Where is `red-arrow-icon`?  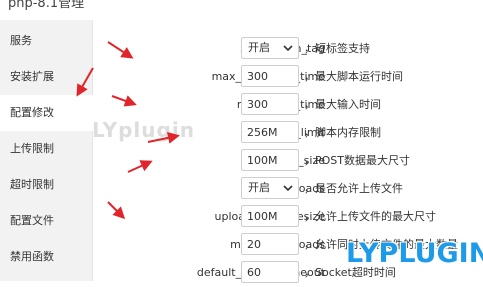 red-arrow-icon is located at coordinates (128, 130).